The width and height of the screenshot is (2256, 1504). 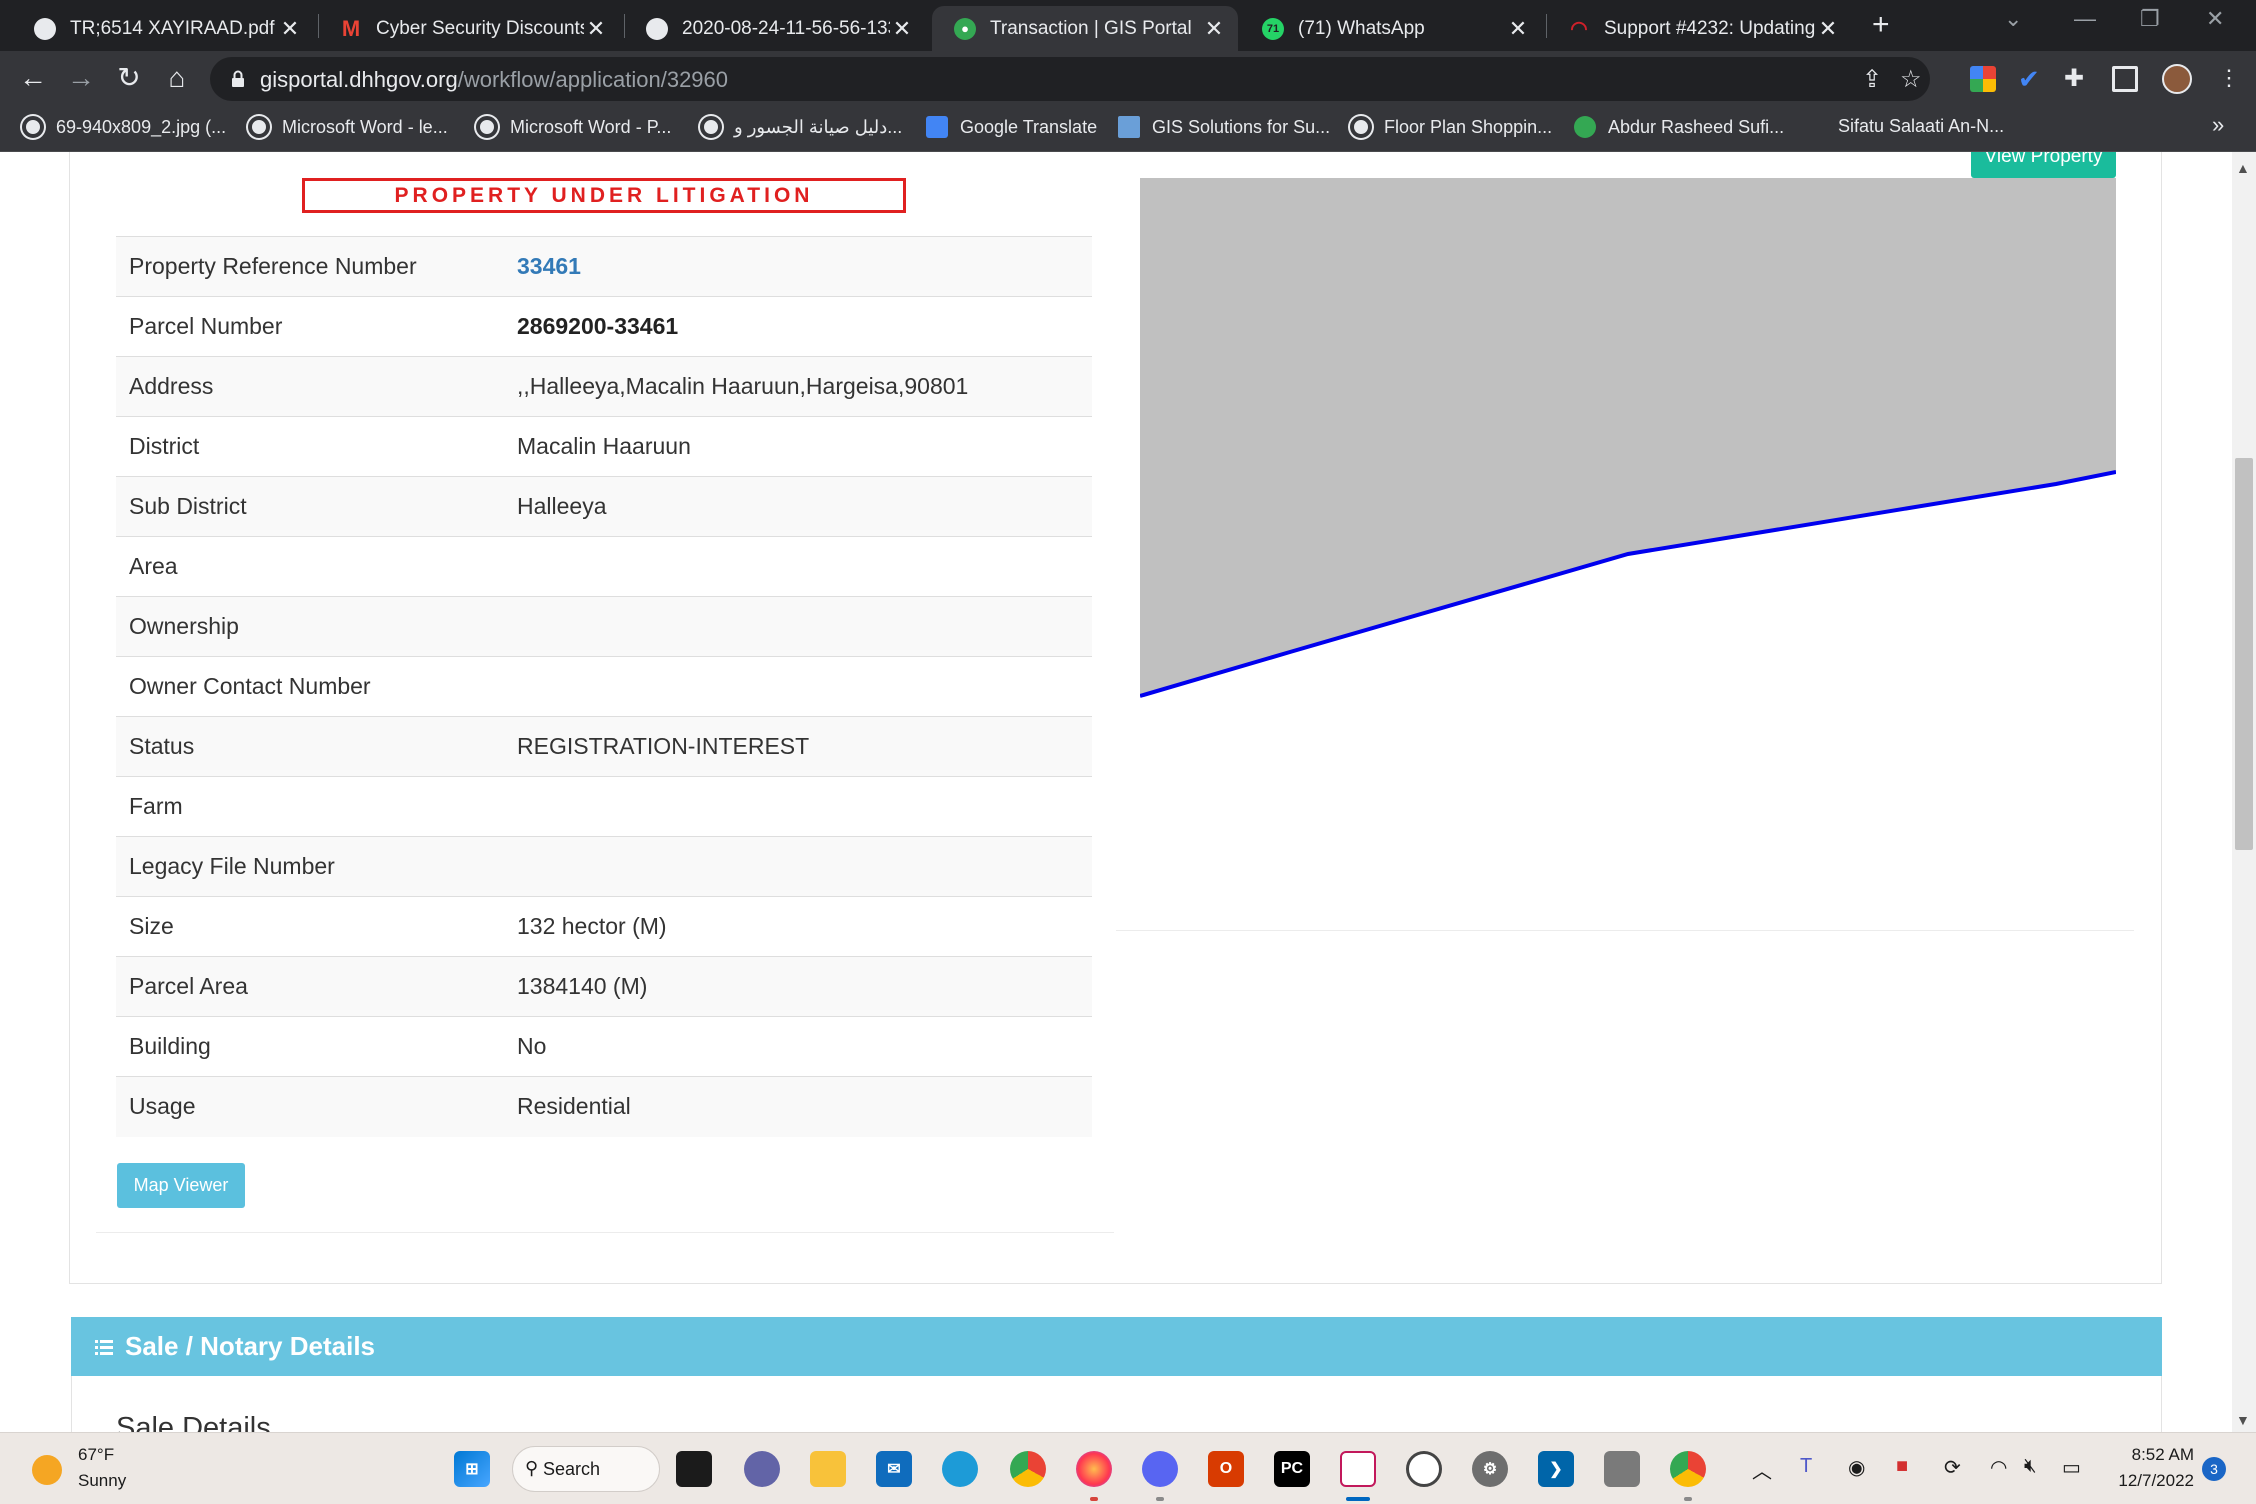 What do you see at coordinates (181, 1185) in the screenshot?
I see `map-viewer-button: Map Viewer` at bounding box center [181, 1185].